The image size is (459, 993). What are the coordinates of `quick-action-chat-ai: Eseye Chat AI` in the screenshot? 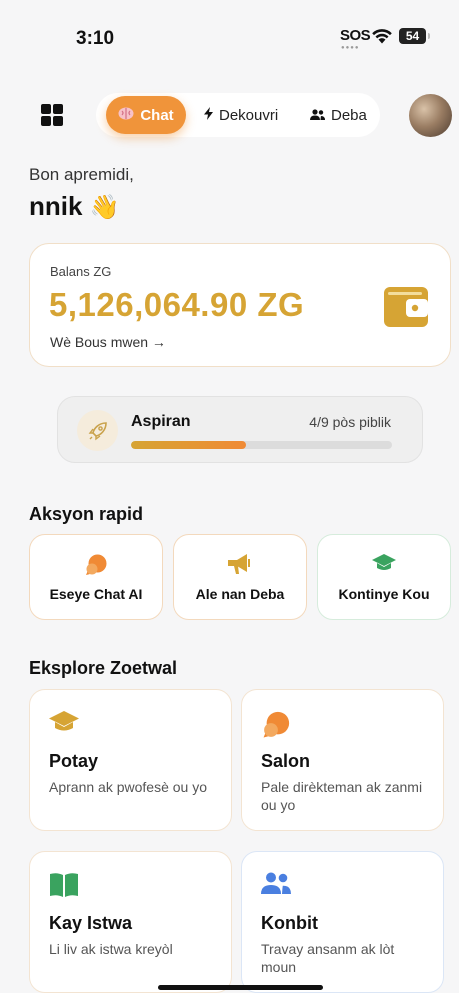 It's located at (96, 577).